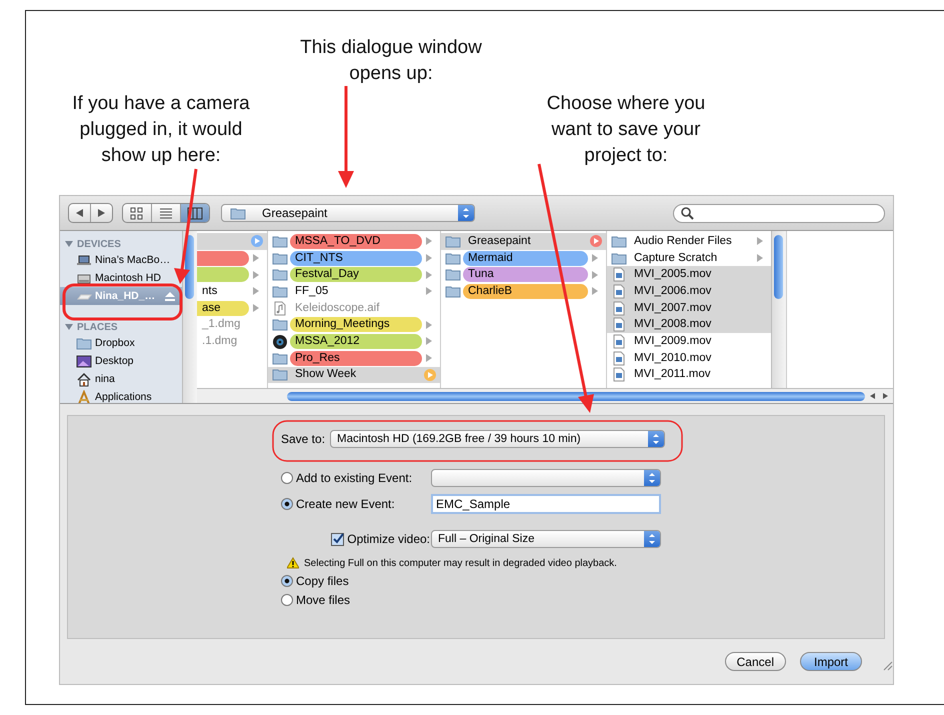  I want to click on save-to-popup: Macintosh HD (169.2GB free / 39 hours 10 min), so click(498, 439).